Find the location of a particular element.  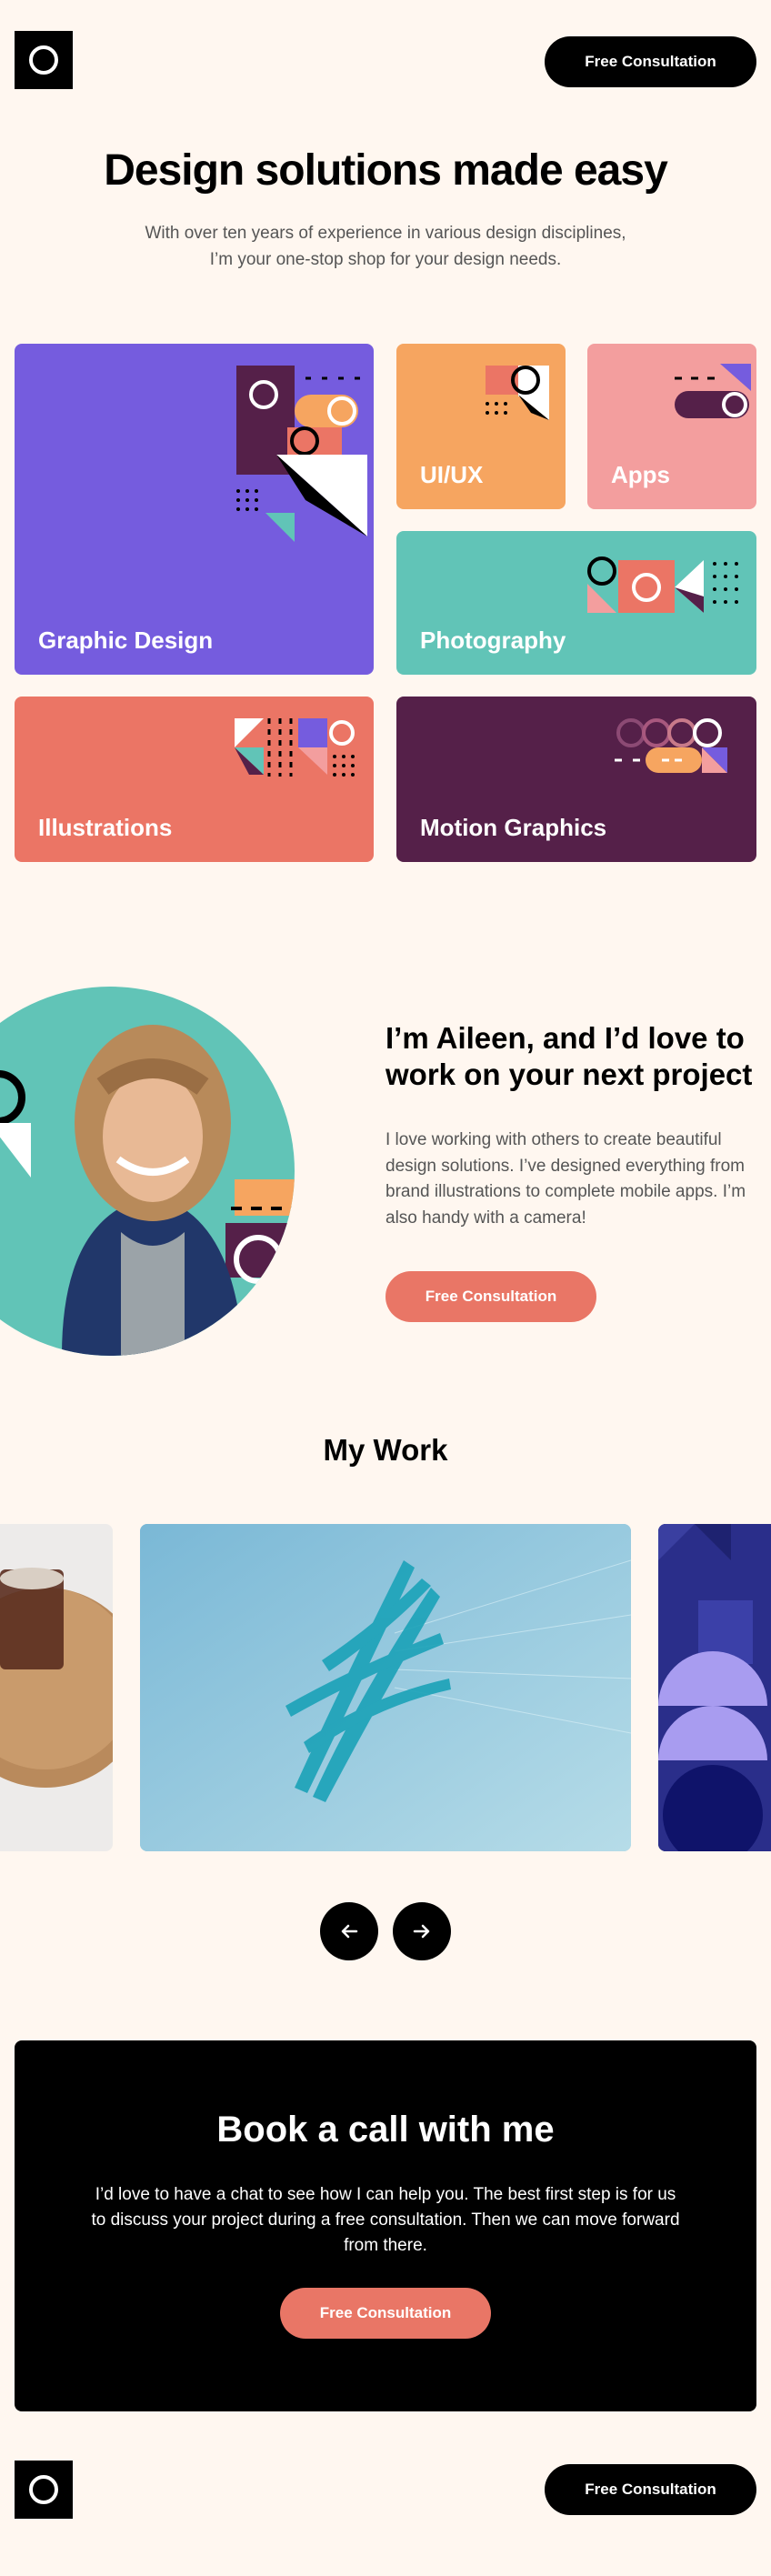

cta-consultation-button: Free Consultation is located at coordinates (386, 2313).